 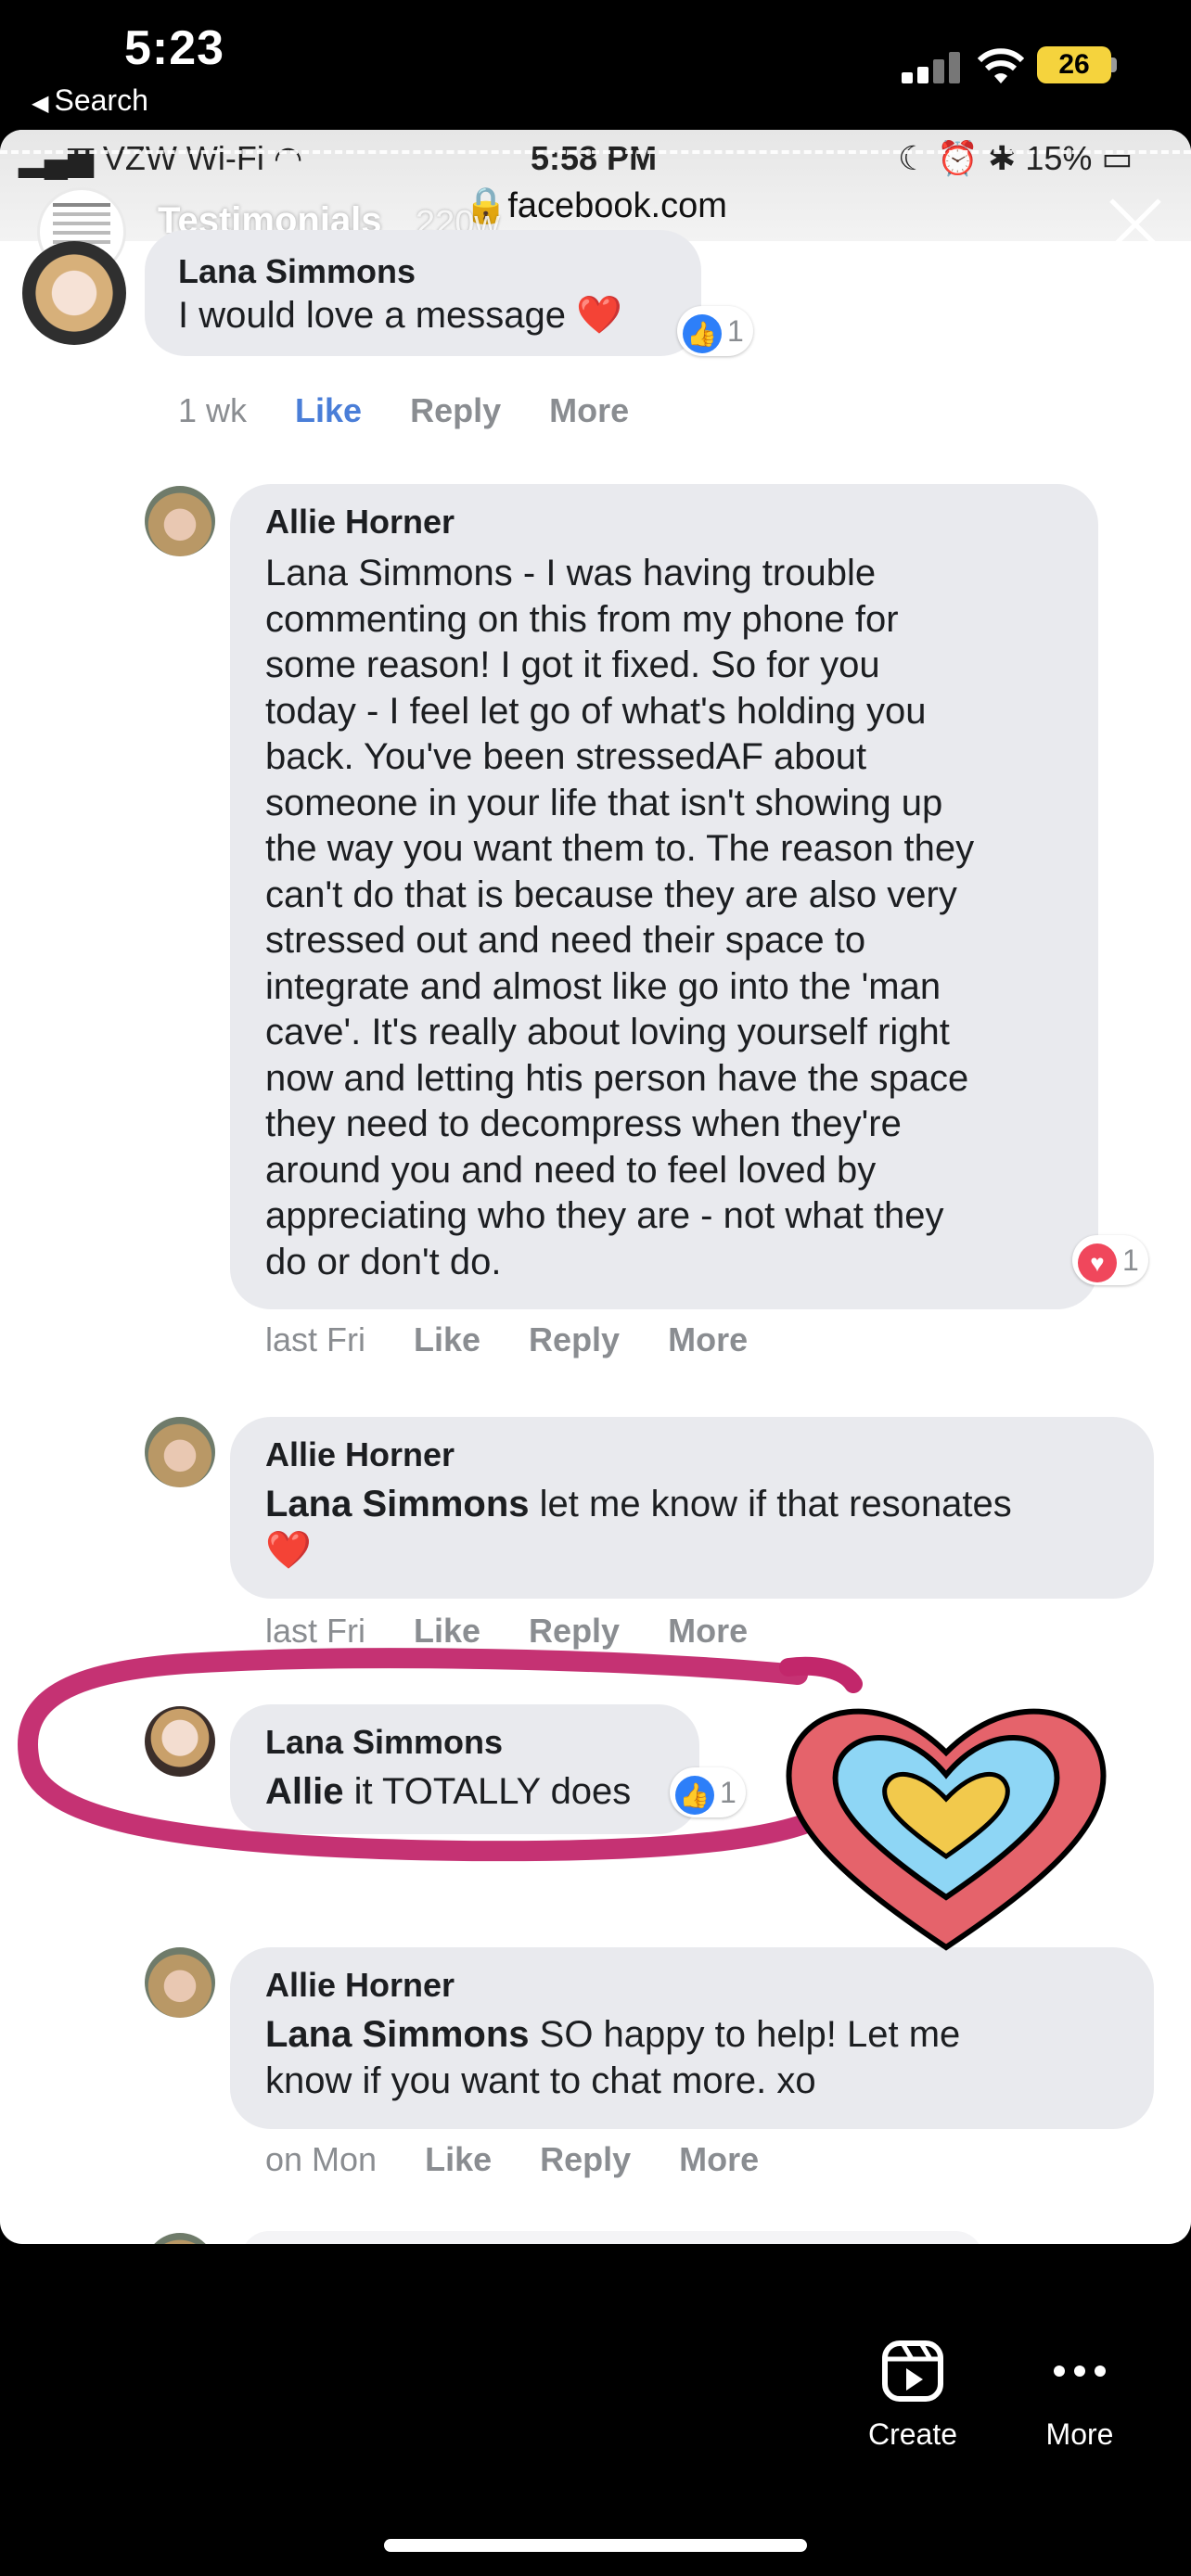 I want to click on comment-bubble-1: Lana Simmons I would love a message ❤️, so click(x=423, y=293).